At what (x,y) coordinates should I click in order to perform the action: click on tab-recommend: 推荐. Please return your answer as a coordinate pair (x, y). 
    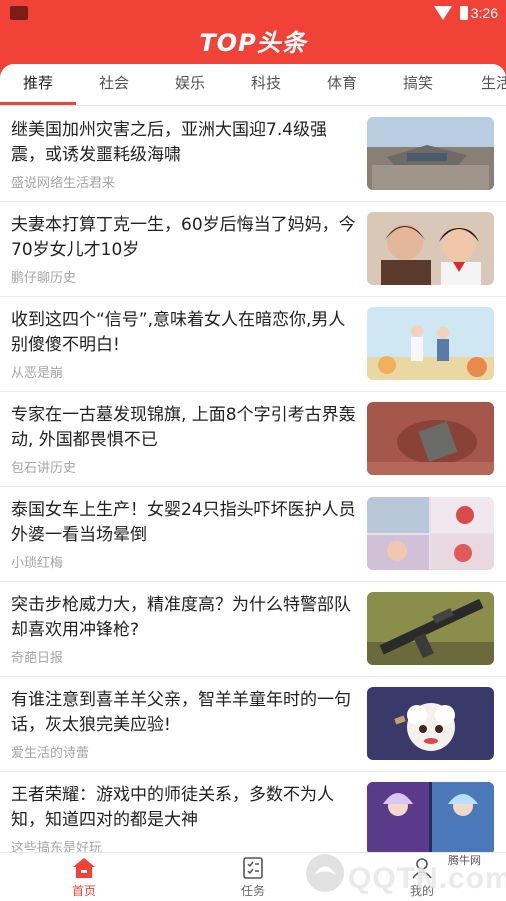
    Looking at the image, I should click on (38, 84).